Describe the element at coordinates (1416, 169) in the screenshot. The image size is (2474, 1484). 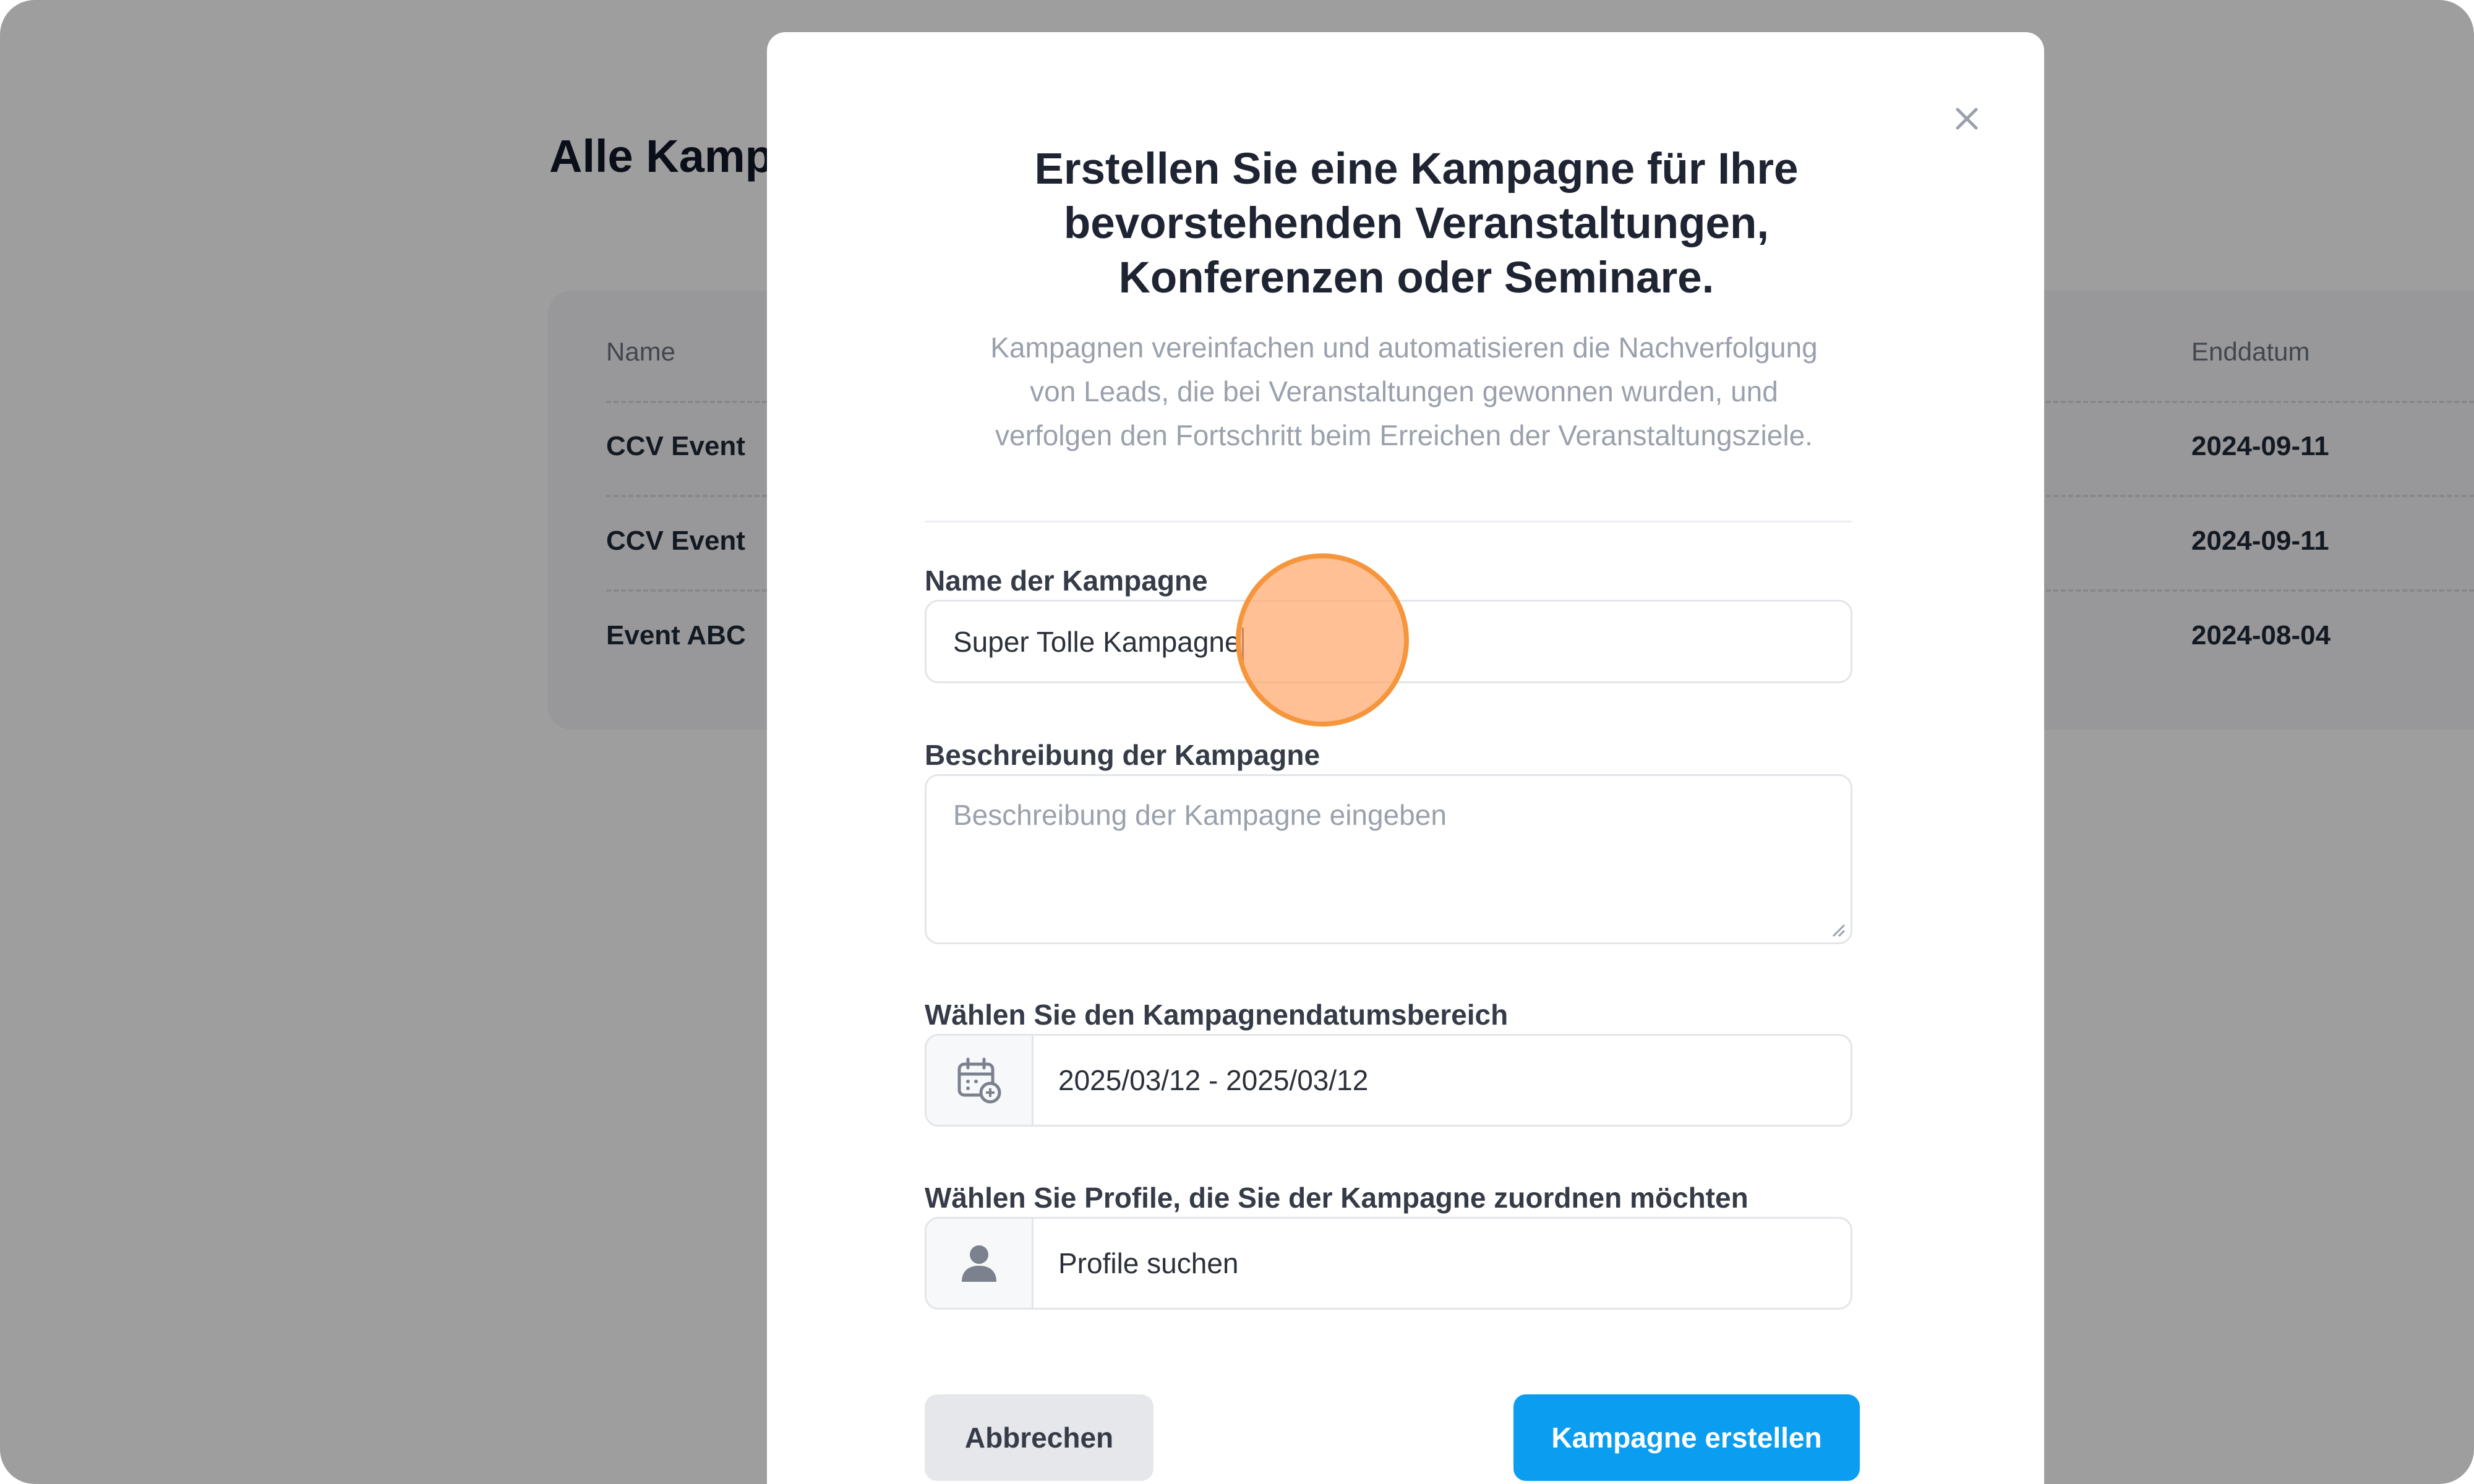
I see `modal-title-line: Erstellen Sie eine Kampagne für Ihre` at that location.